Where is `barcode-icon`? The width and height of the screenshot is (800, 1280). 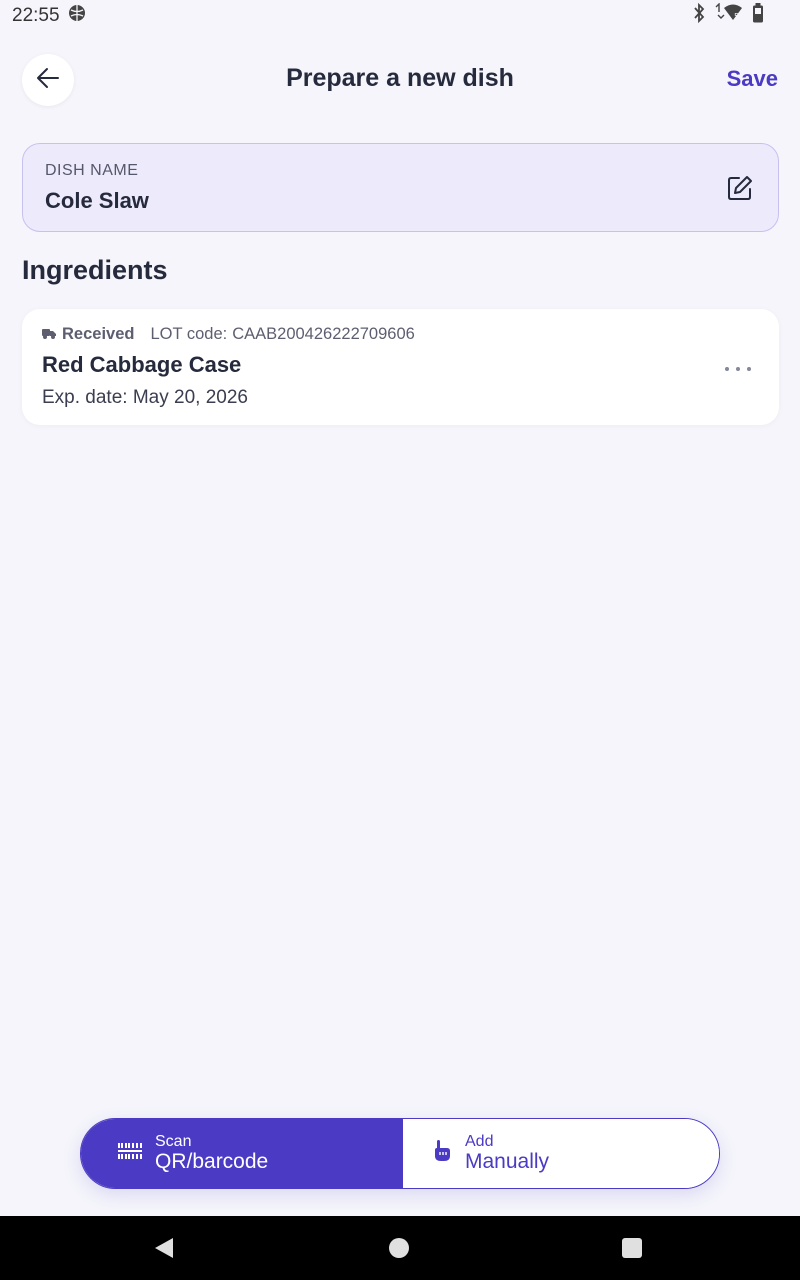
barcode-icon is located at coordinates (130, 1153).